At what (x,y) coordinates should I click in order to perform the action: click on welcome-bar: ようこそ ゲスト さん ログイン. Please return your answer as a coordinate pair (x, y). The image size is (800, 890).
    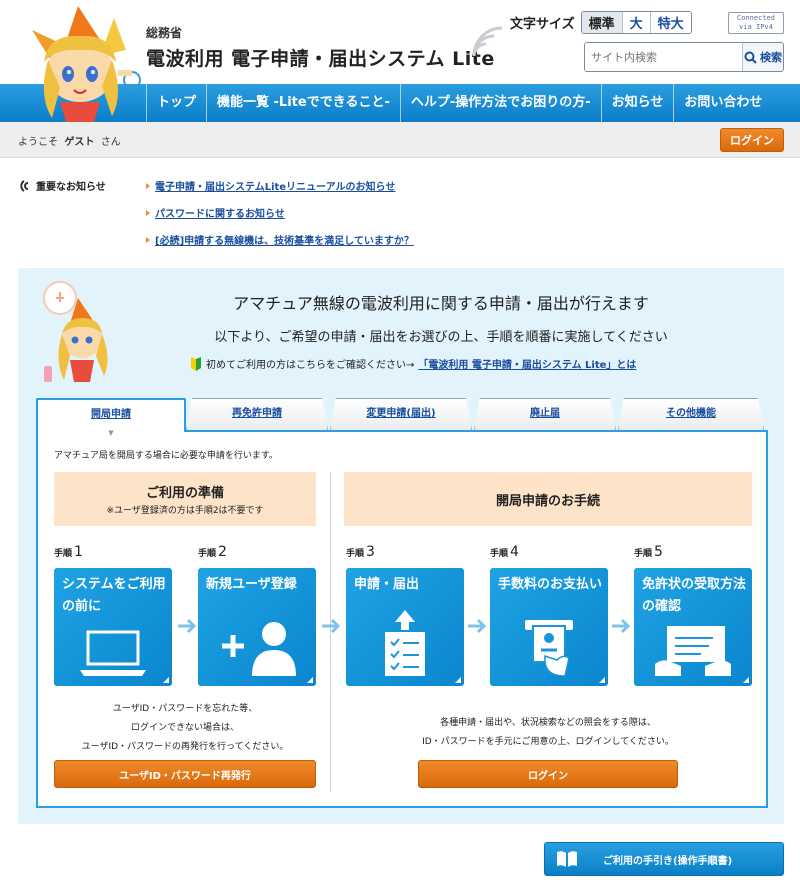
    Looking at the image, I should click on (400, 140).